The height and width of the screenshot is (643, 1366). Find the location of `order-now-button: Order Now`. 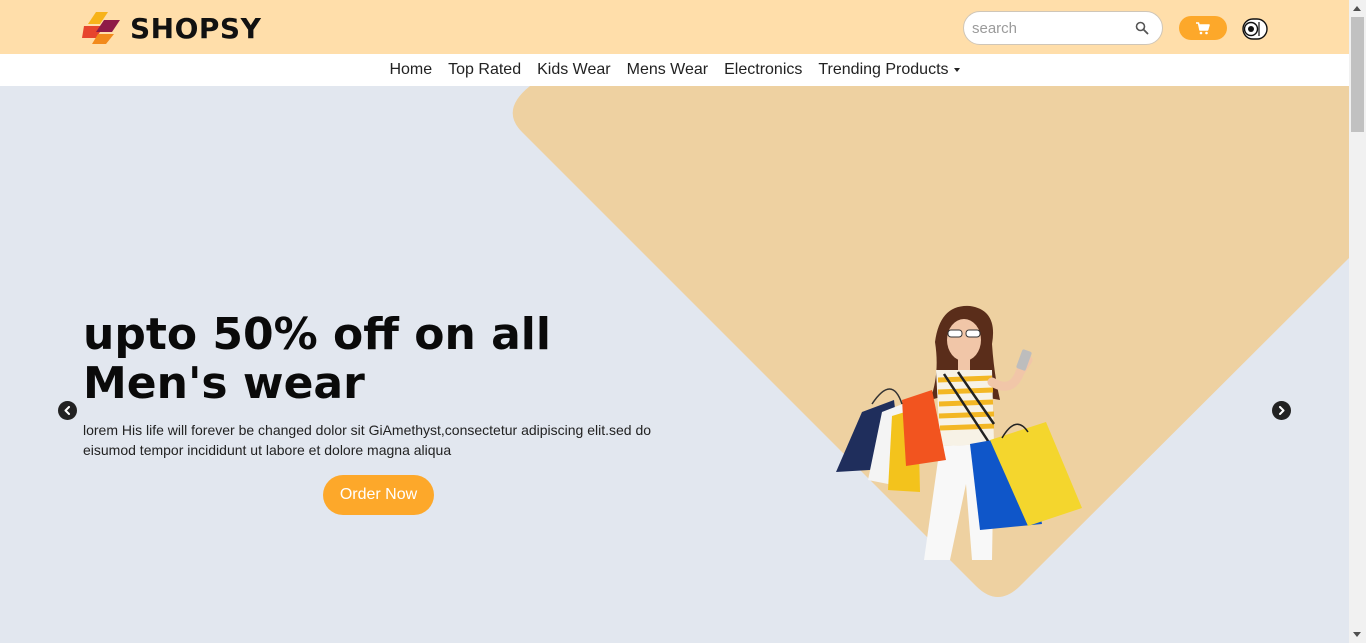

order-now-button: Order Now is located at coordinates (378, 495).